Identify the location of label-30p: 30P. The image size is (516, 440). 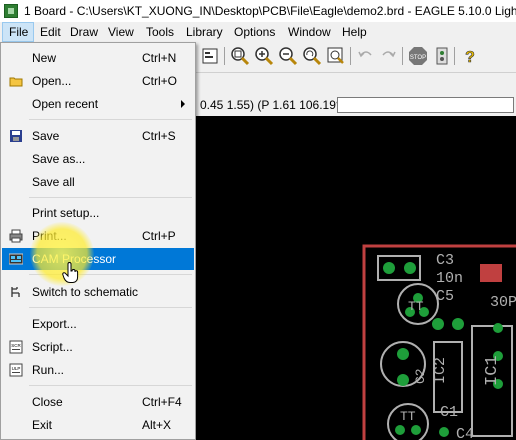
(503, 302).